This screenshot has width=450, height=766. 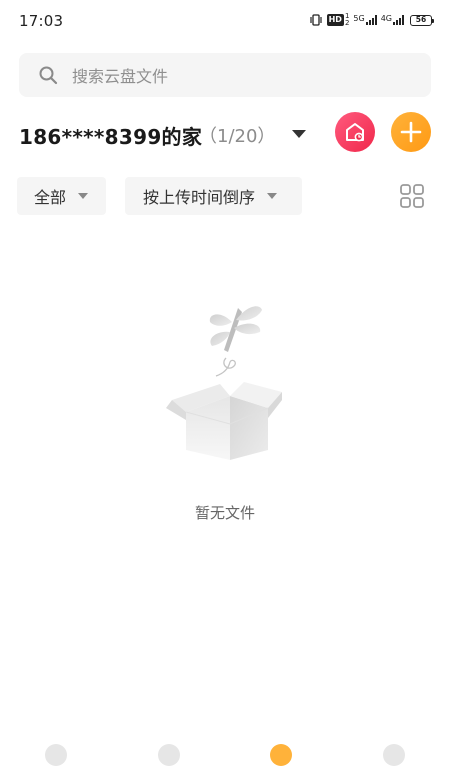 I want to click on search-icon, so click(x=48, y=75).